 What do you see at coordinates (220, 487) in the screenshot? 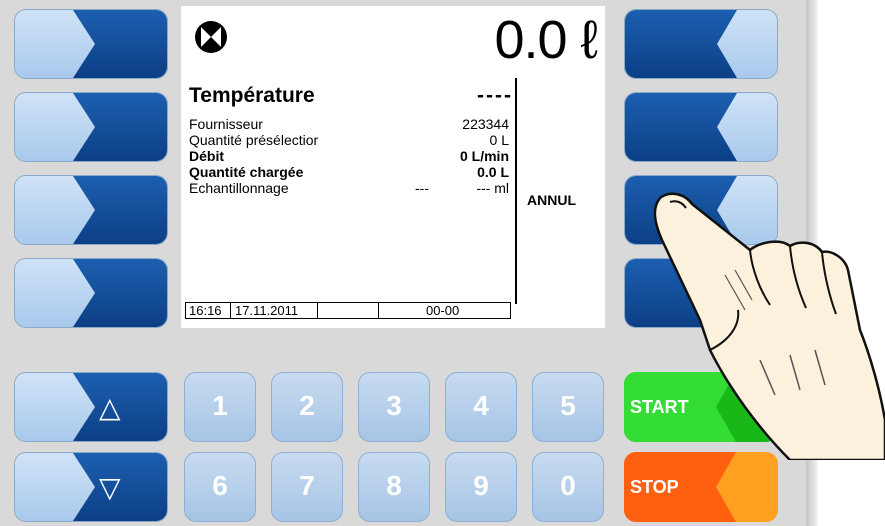
I see `key-6: 6` at bounding box center [220, 487].